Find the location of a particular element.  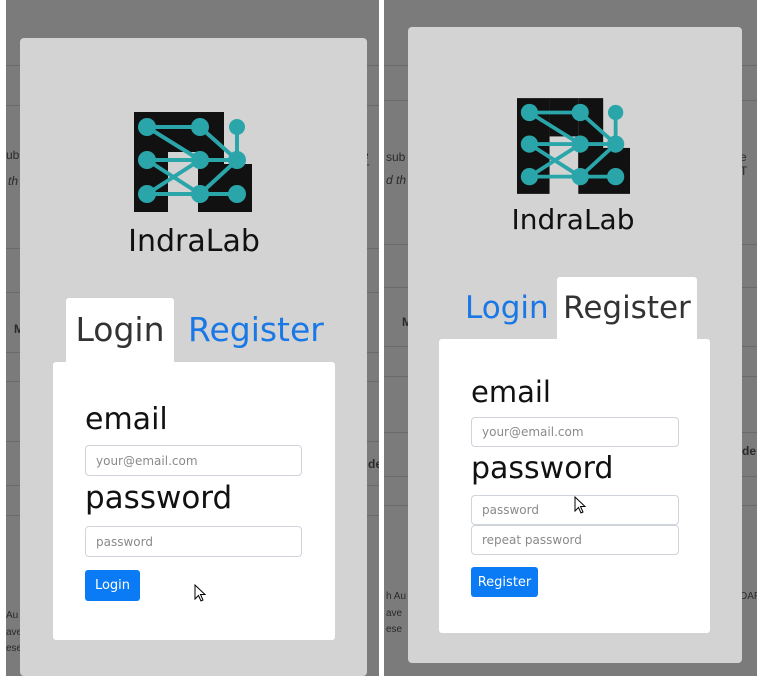

background-text: ese is located at coordinates (394, 629).